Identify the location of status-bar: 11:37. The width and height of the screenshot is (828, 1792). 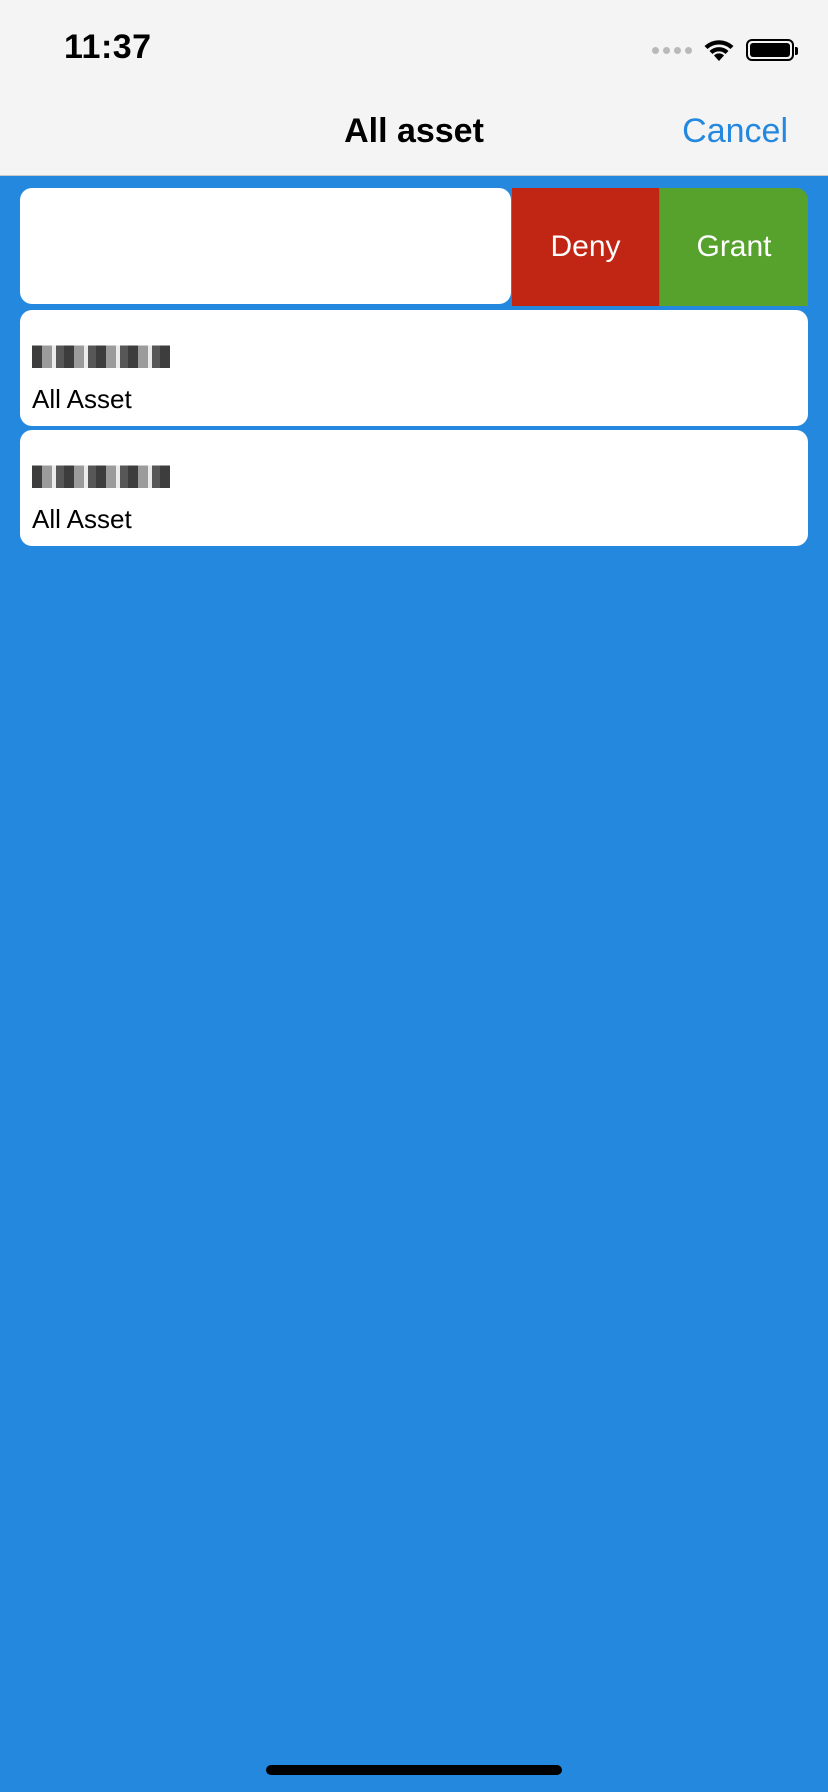
(414, 48).